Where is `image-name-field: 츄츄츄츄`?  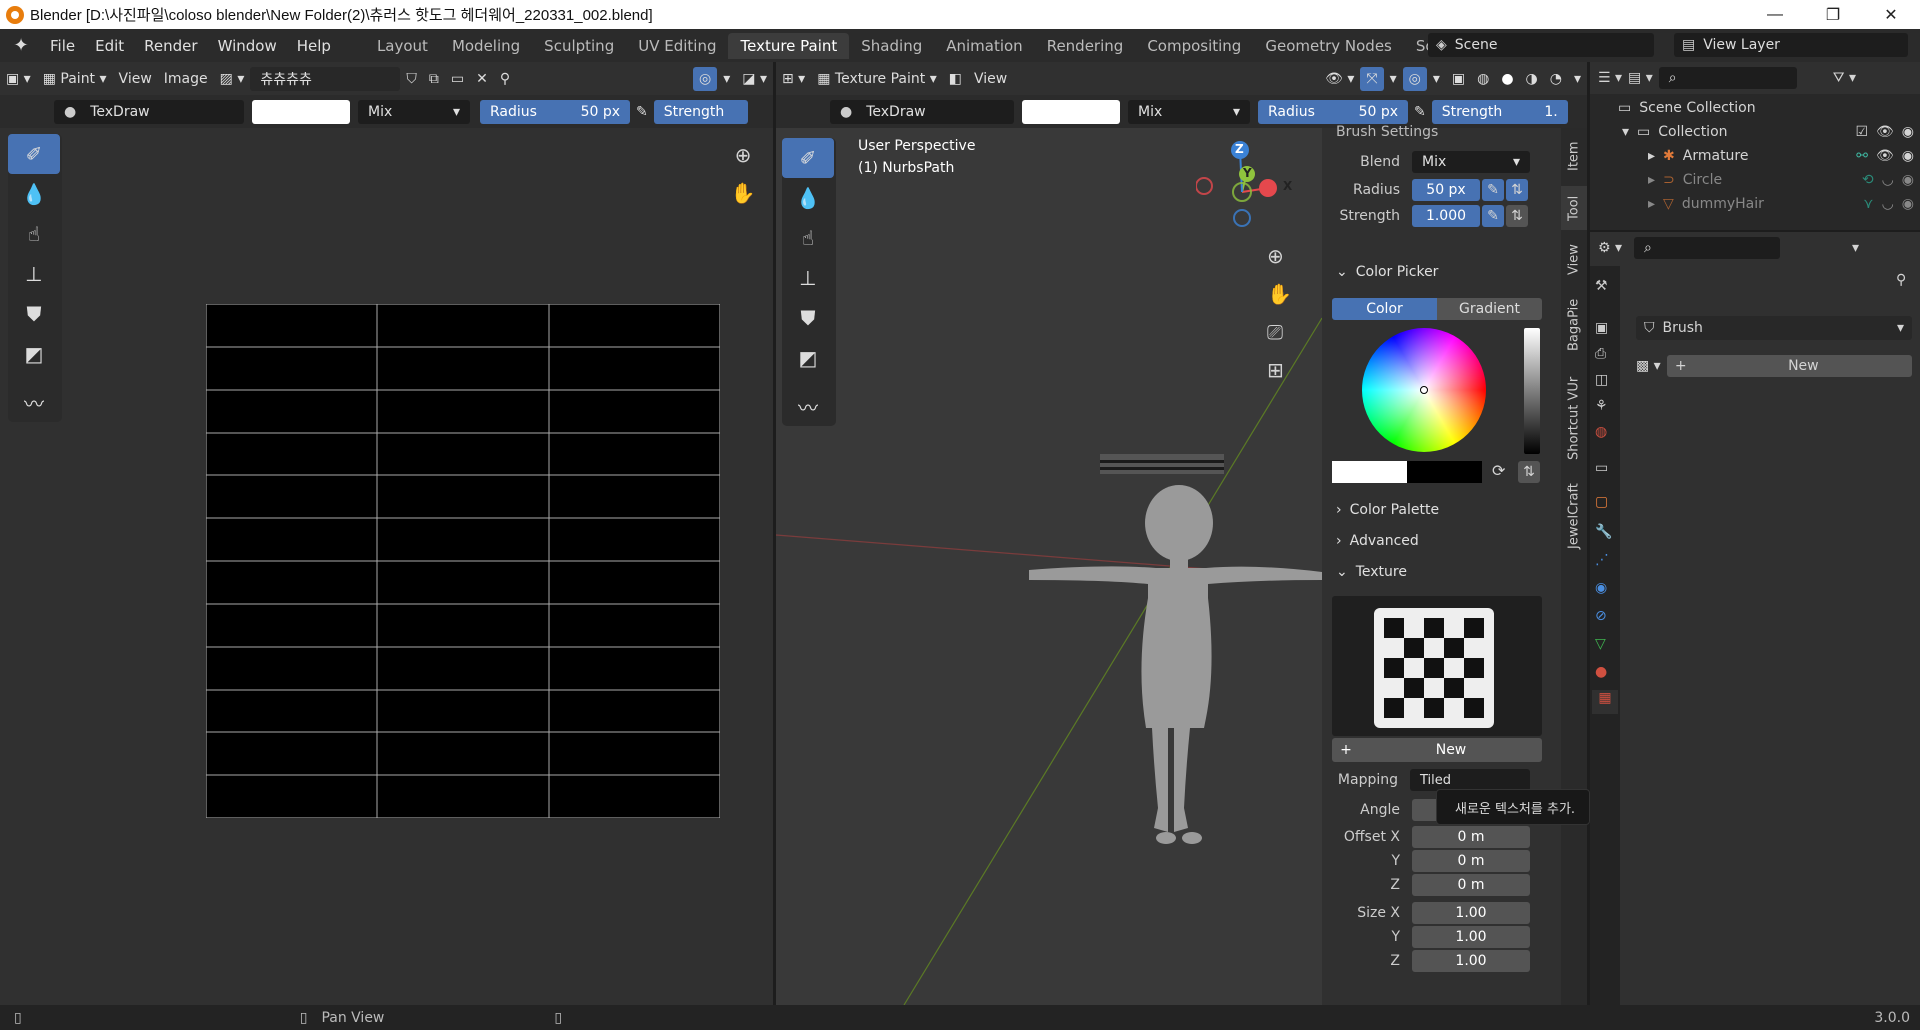
image-name-field: 츄츄츄츄 is located at coordinates (325, 78).